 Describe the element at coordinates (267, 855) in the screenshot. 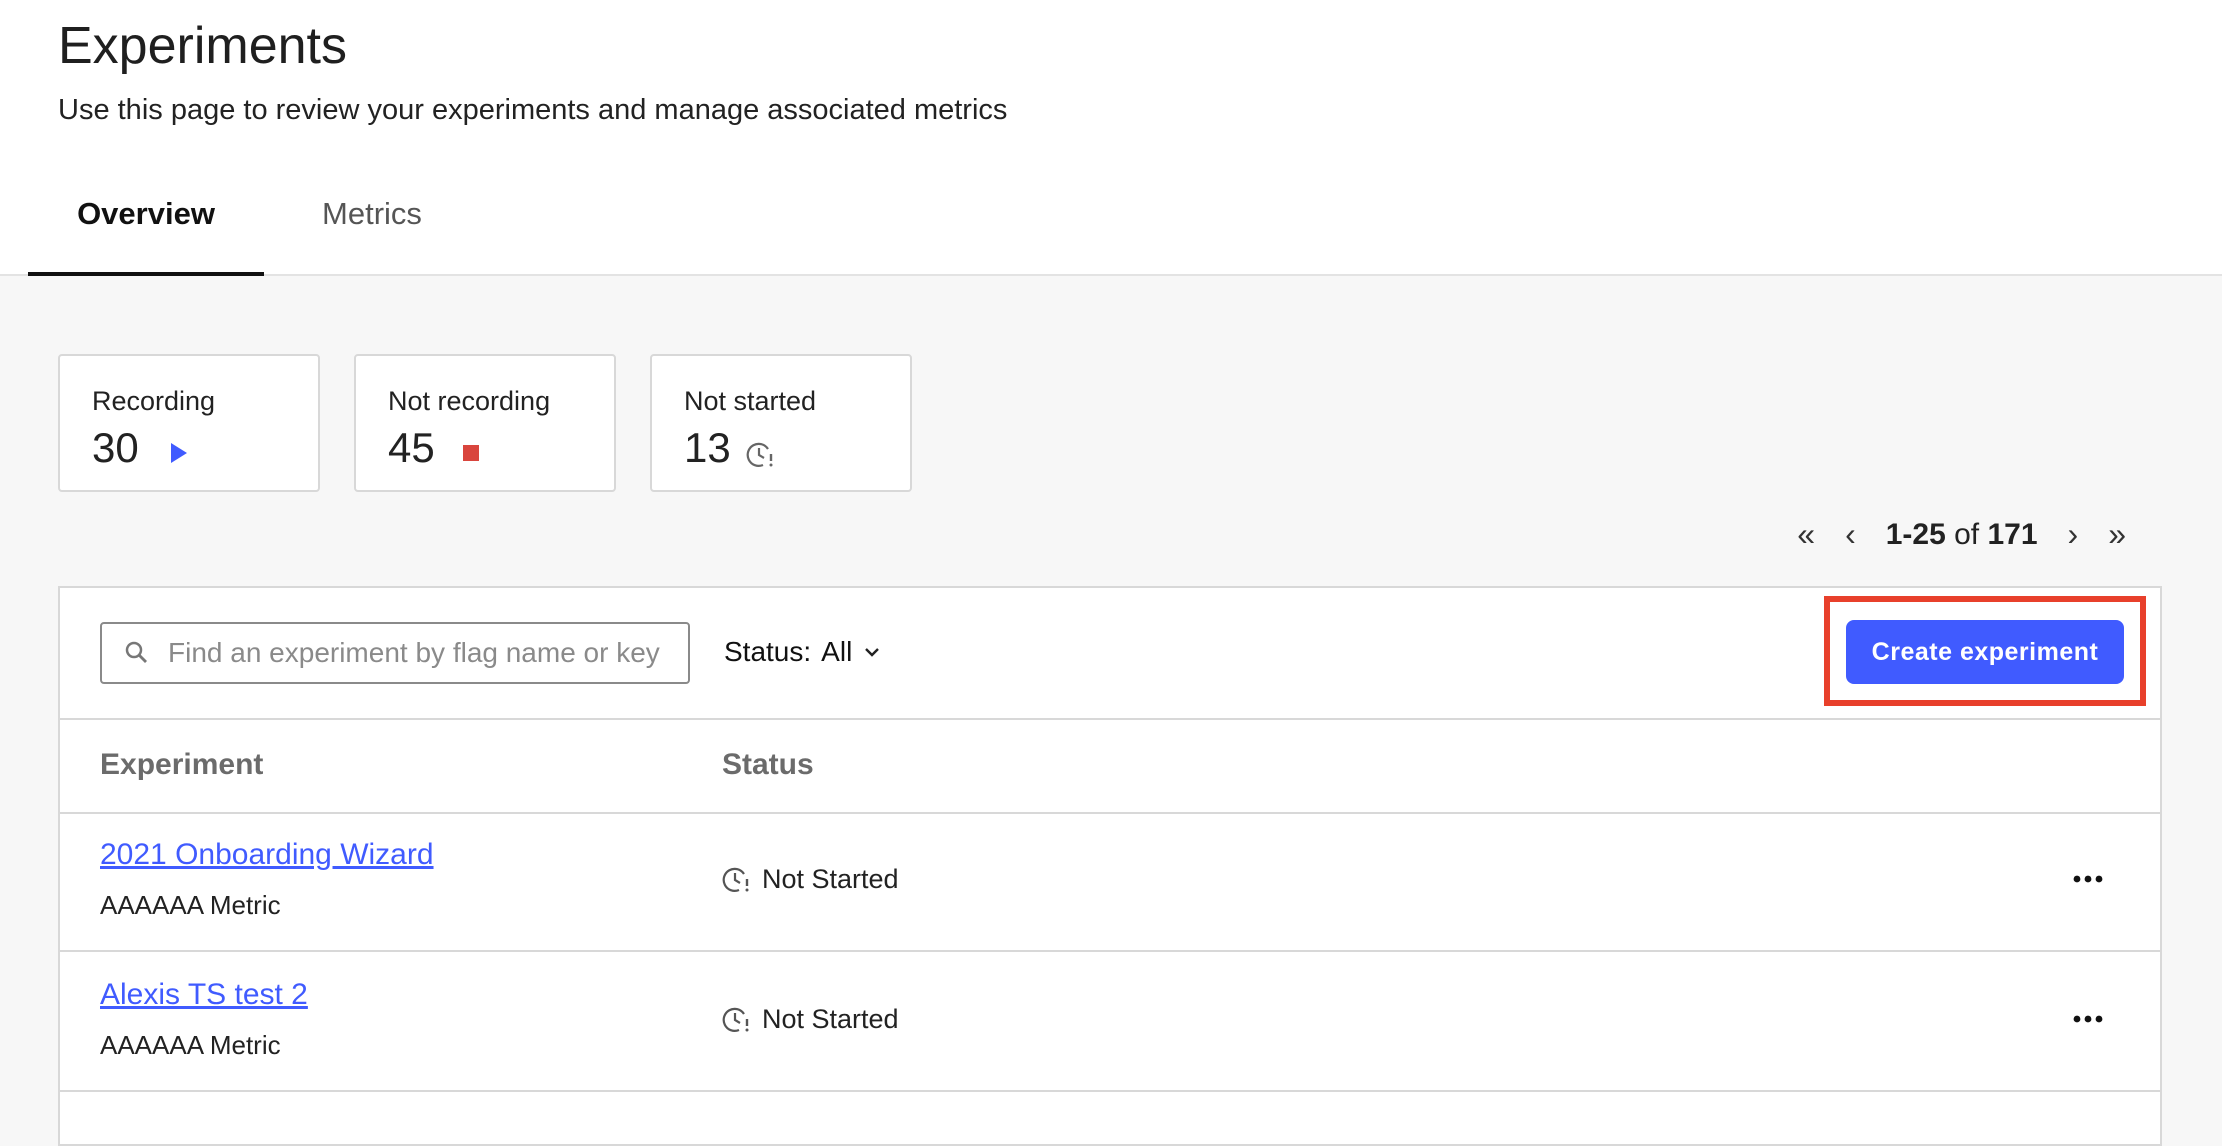

I see `experiment-link: 2021 Onboarding Wizard` at that location.